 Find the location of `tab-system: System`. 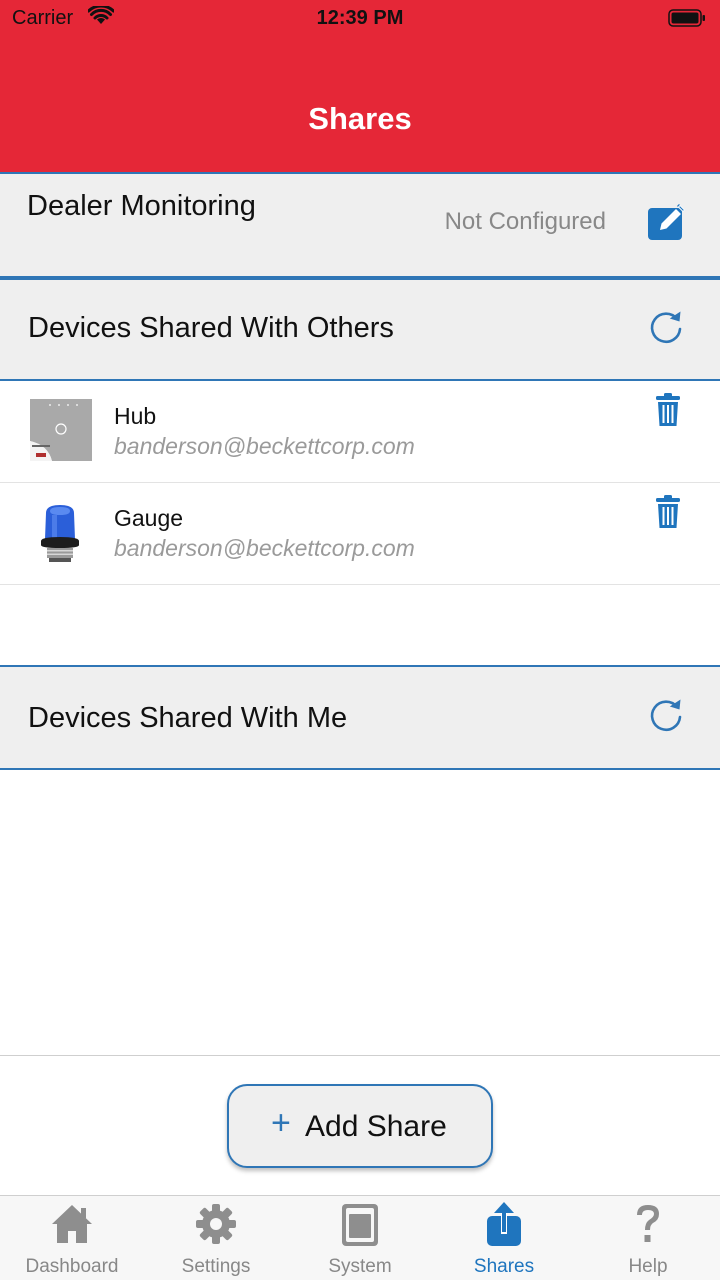

tab-system: System is located at coordinates (360, 1238).